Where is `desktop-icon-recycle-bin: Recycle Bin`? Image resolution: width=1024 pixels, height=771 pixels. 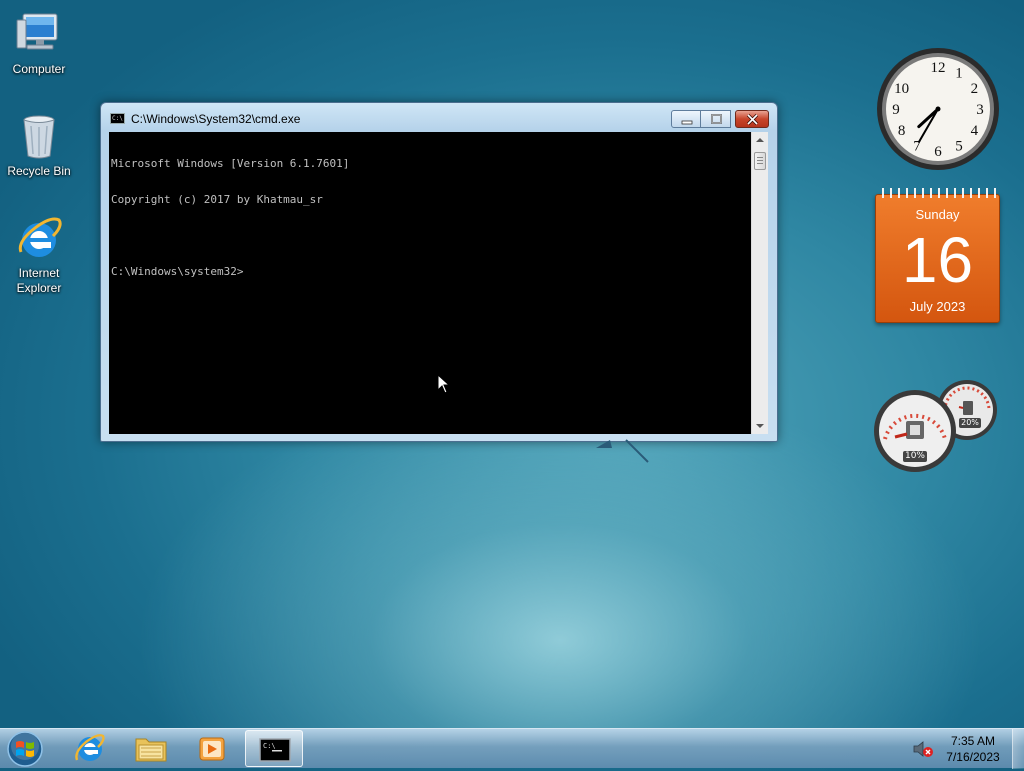 desktop-icon-recycle-bin: Recycle Bin is located at coordinates (39, 145).